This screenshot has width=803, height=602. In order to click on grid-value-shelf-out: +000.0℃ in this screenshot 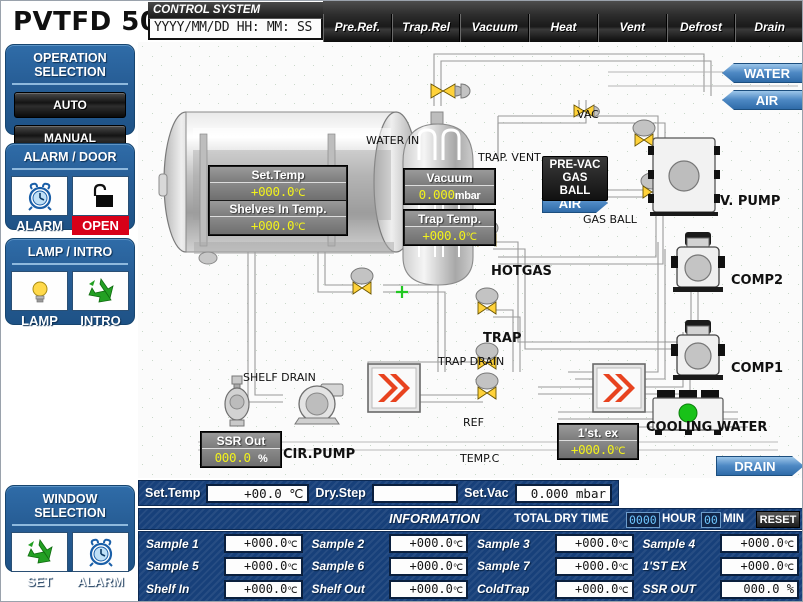, I will do `click(428, 589)`.